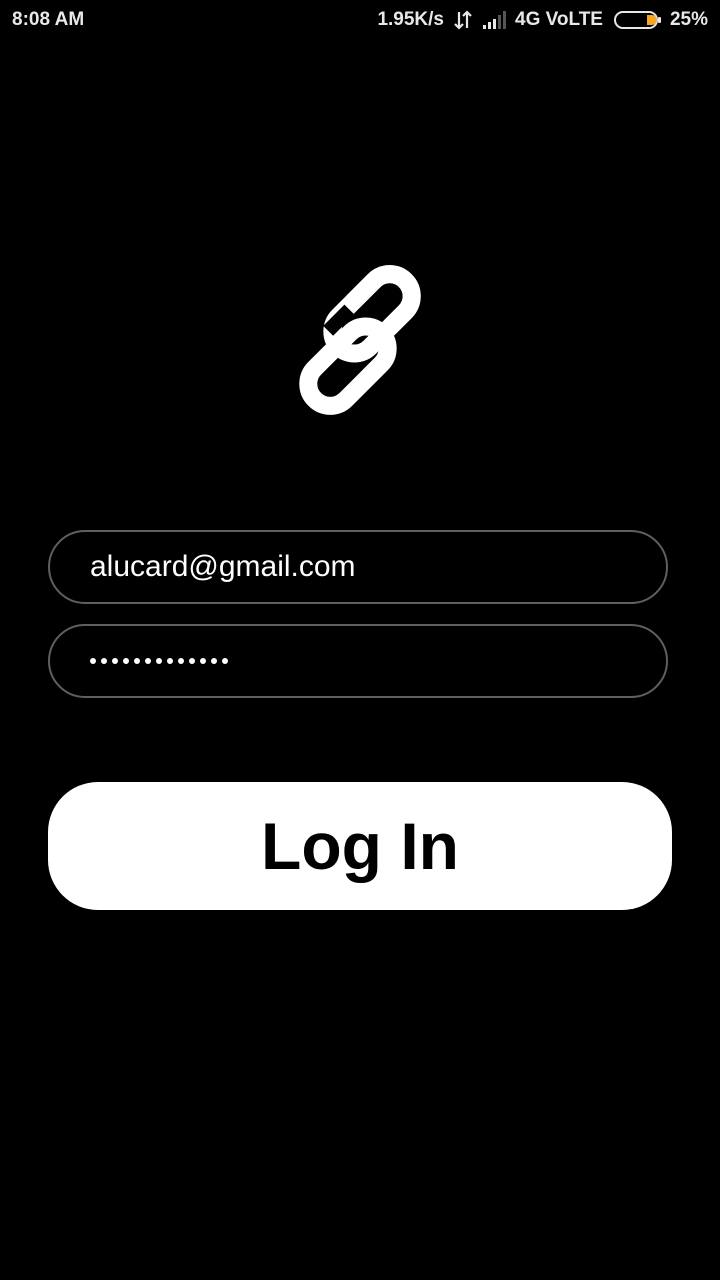 The width and height of the screenshot is (720, 1280). What do you see at coordinates (688, 19) in the screenshot?
I see `battery-percent: 25%` at bounding box center [688, 19].